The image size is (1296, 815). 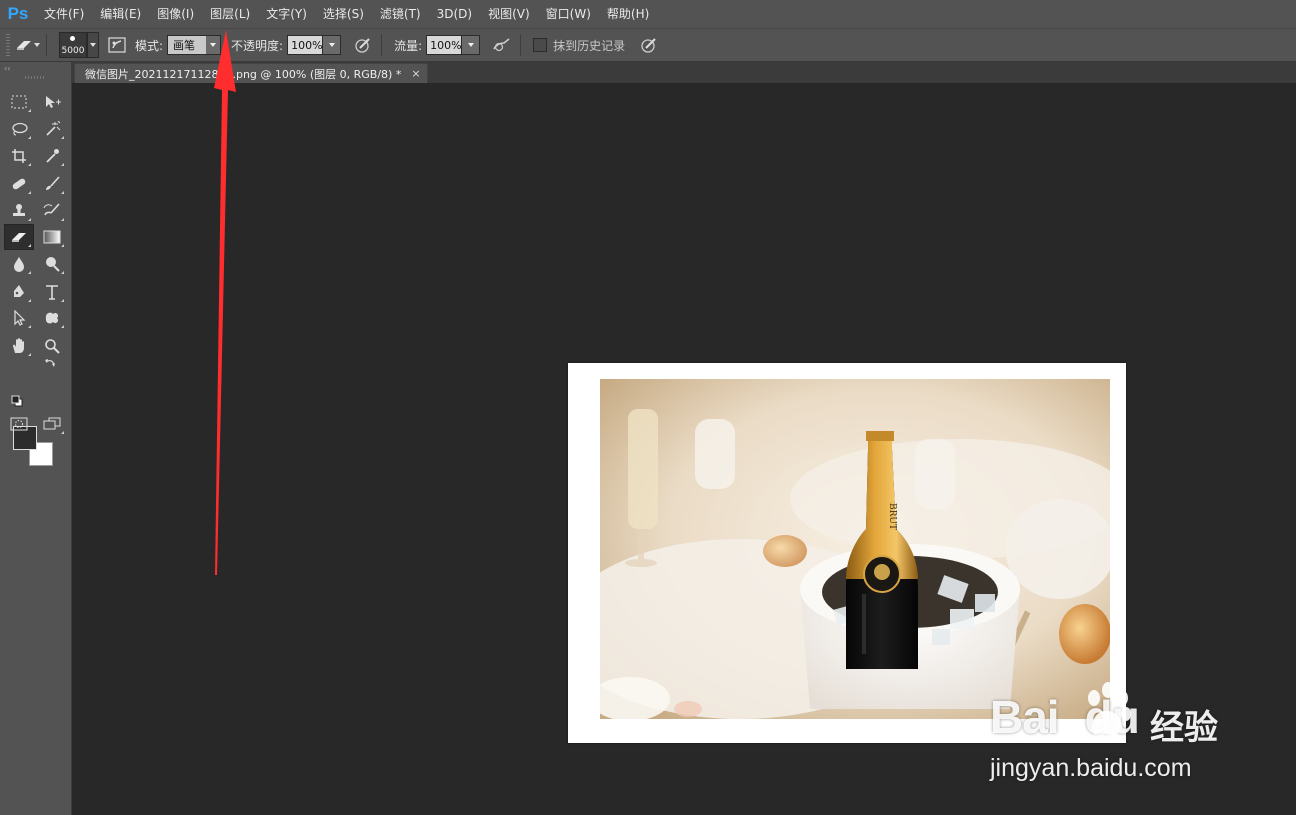 I want to click on baidu-watermark: Baidu 经验 jingyan.baidu.com, so click(x=1140, y=735).